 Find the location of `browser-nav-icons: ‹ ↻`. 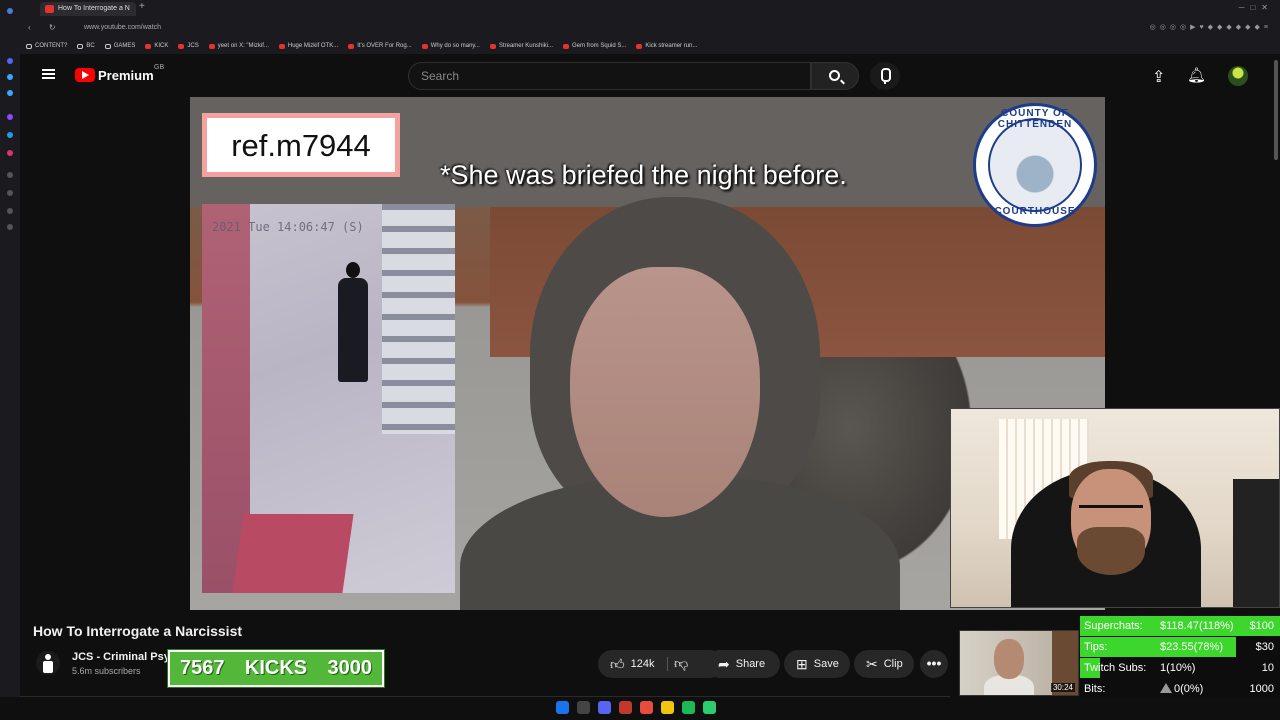

browser-nav-icons: ‹ ↻ is located at coordinates (46, 27).